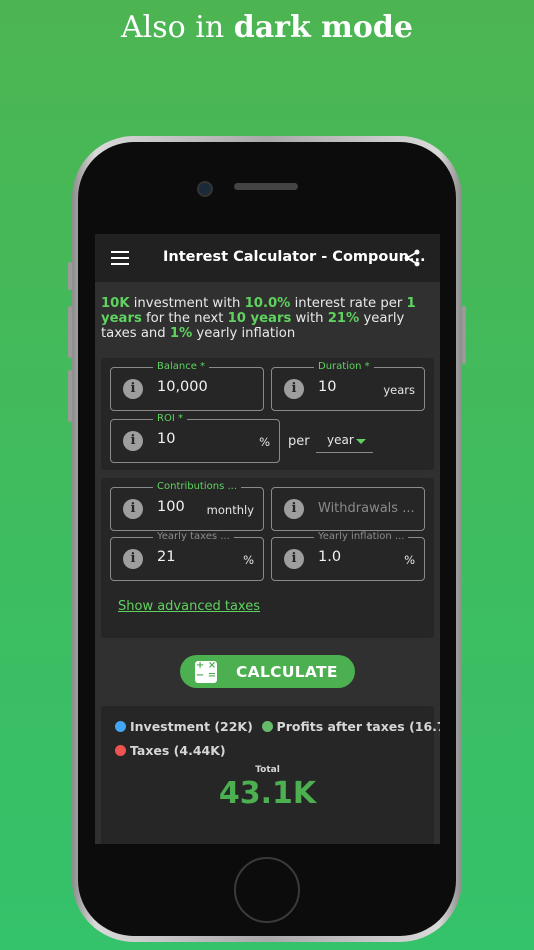 The image size is (534, 950). Describe the element at coordinates (266, 186) in the screenshot. I see `earpiece-speaker` at that location.